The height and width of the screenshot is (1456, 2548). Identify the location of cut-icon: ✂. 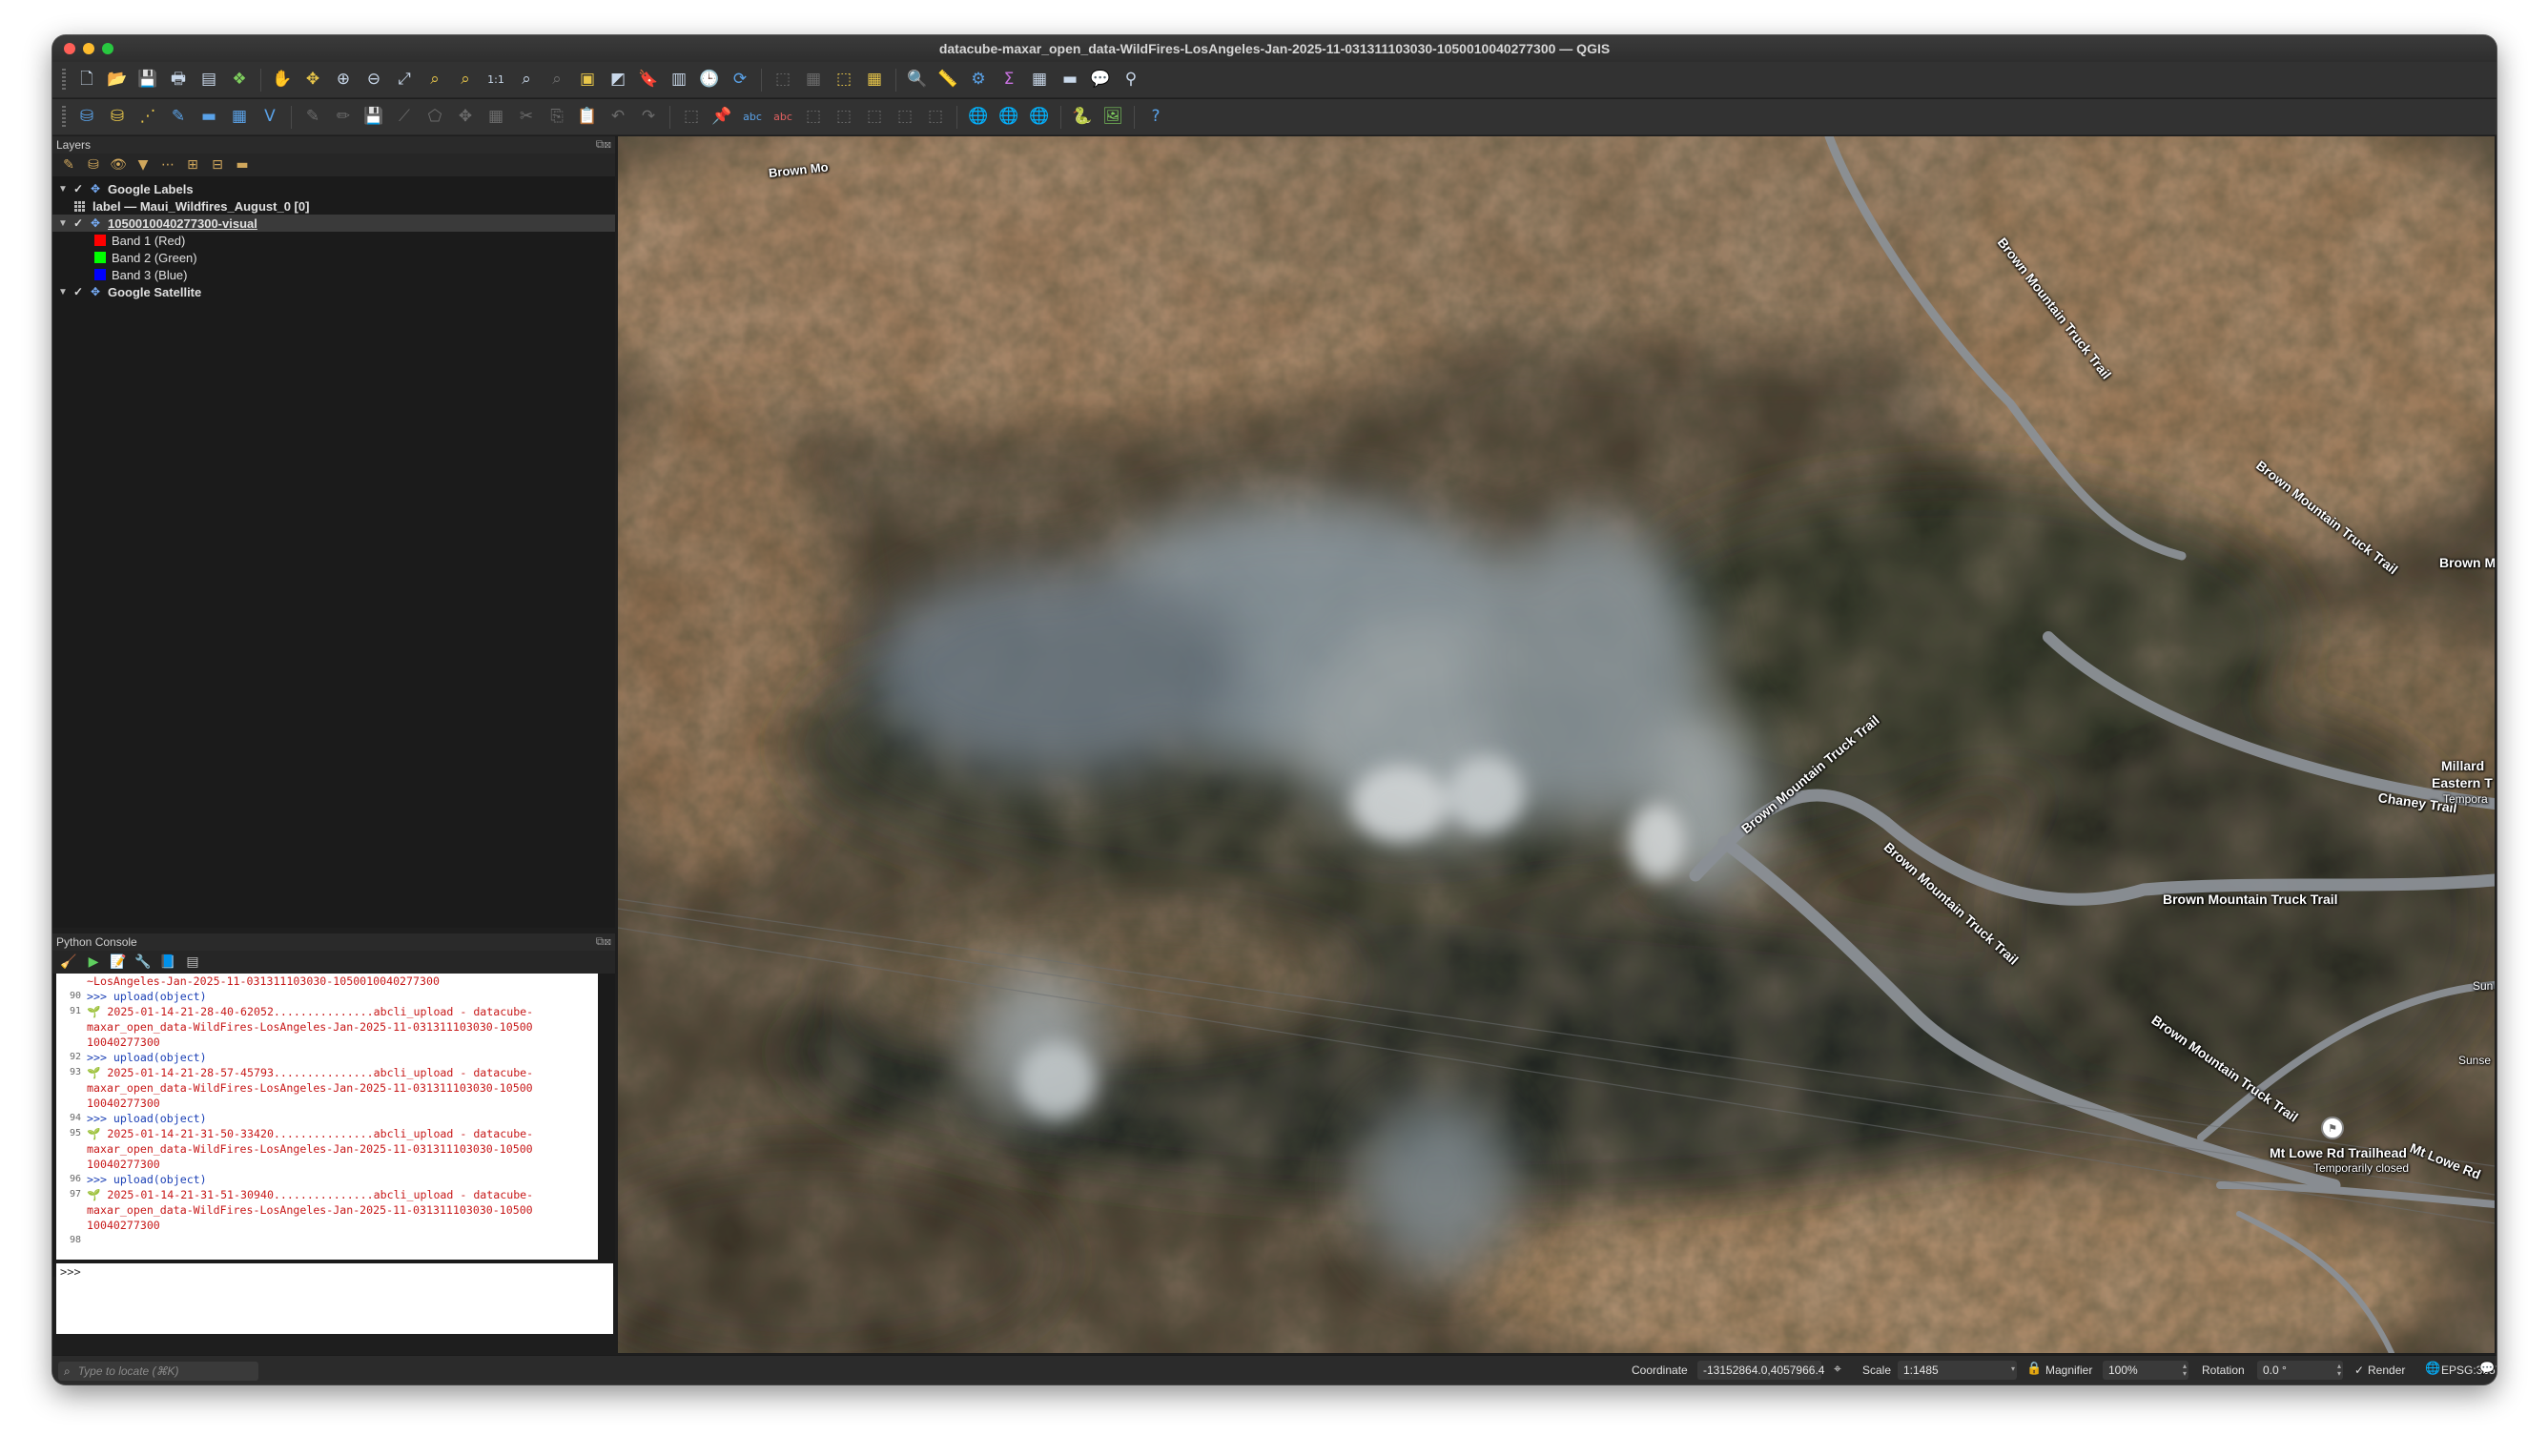
(526, 118).